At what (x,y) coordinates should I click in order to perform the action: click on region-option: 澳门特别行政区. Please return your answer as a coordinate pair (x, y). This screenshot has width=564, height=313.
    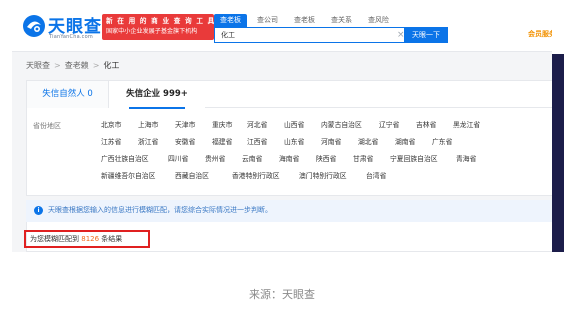
    Looking at the image, I should click on (323, 176).